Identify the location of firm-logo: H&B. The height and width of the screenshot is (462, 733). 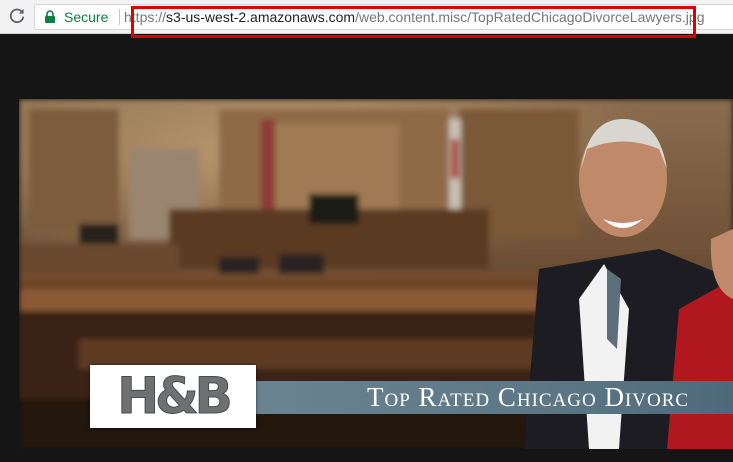
(173, 396).